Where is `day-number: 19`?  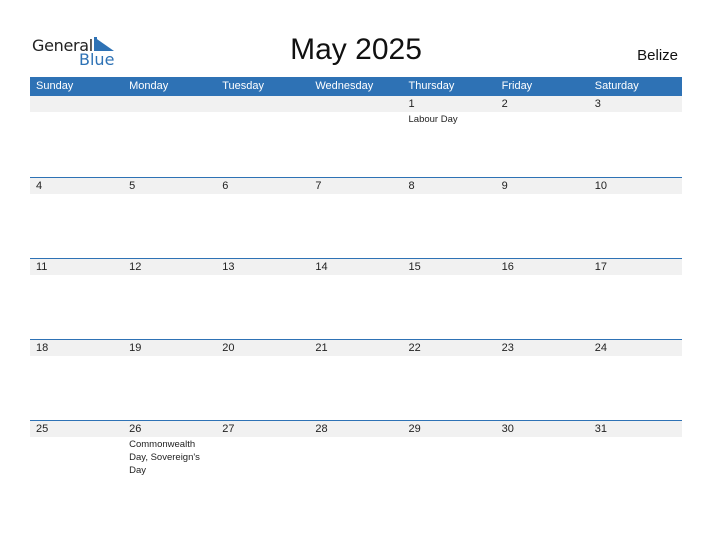 day-number: 19 is located at coordinates (135, 348).